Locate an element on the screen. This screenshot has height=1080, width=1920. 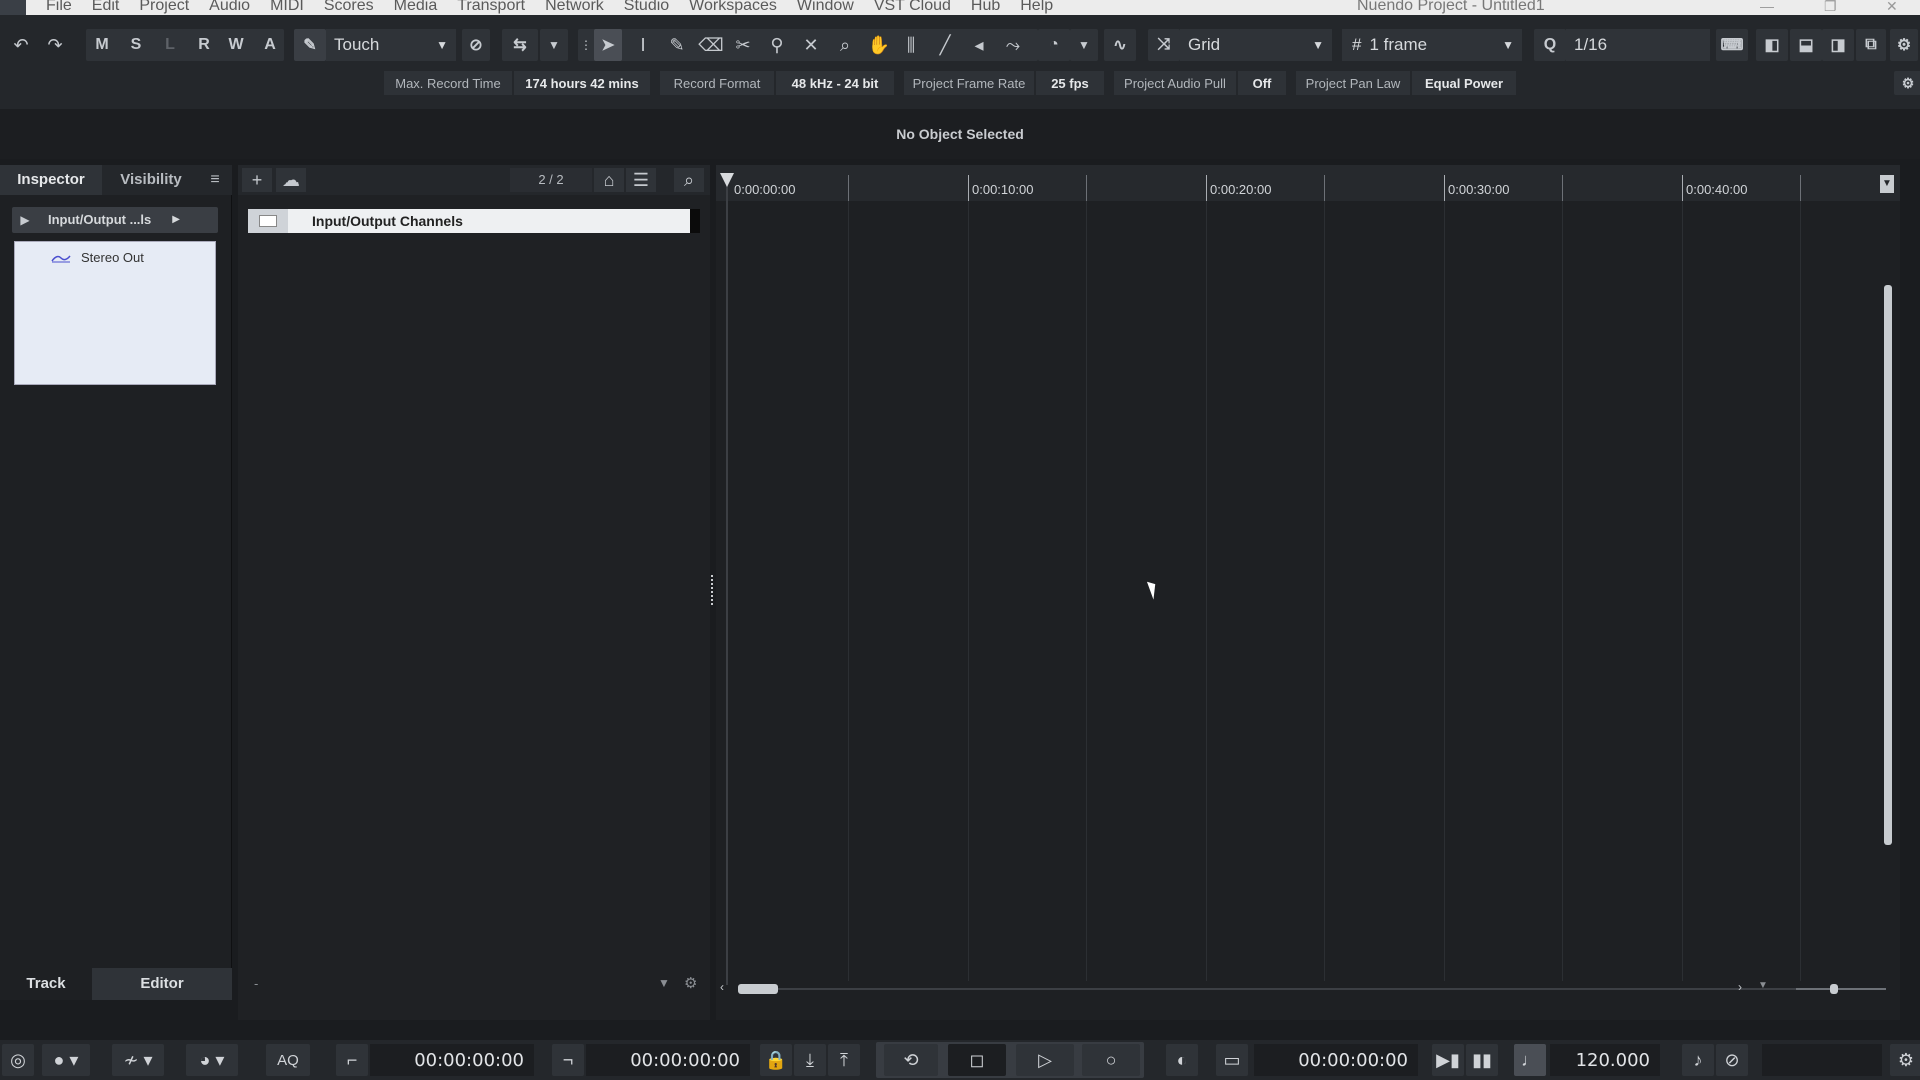
menu-studio: Studio is located at coordinates (646, 7).